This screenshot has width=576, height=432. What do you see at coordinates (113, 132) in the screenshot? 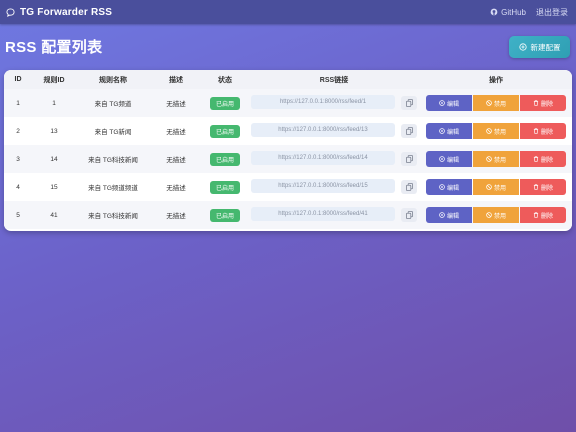
I see `cell-rule-name: 来自 TG新闻` at bounding box center [113, 132].